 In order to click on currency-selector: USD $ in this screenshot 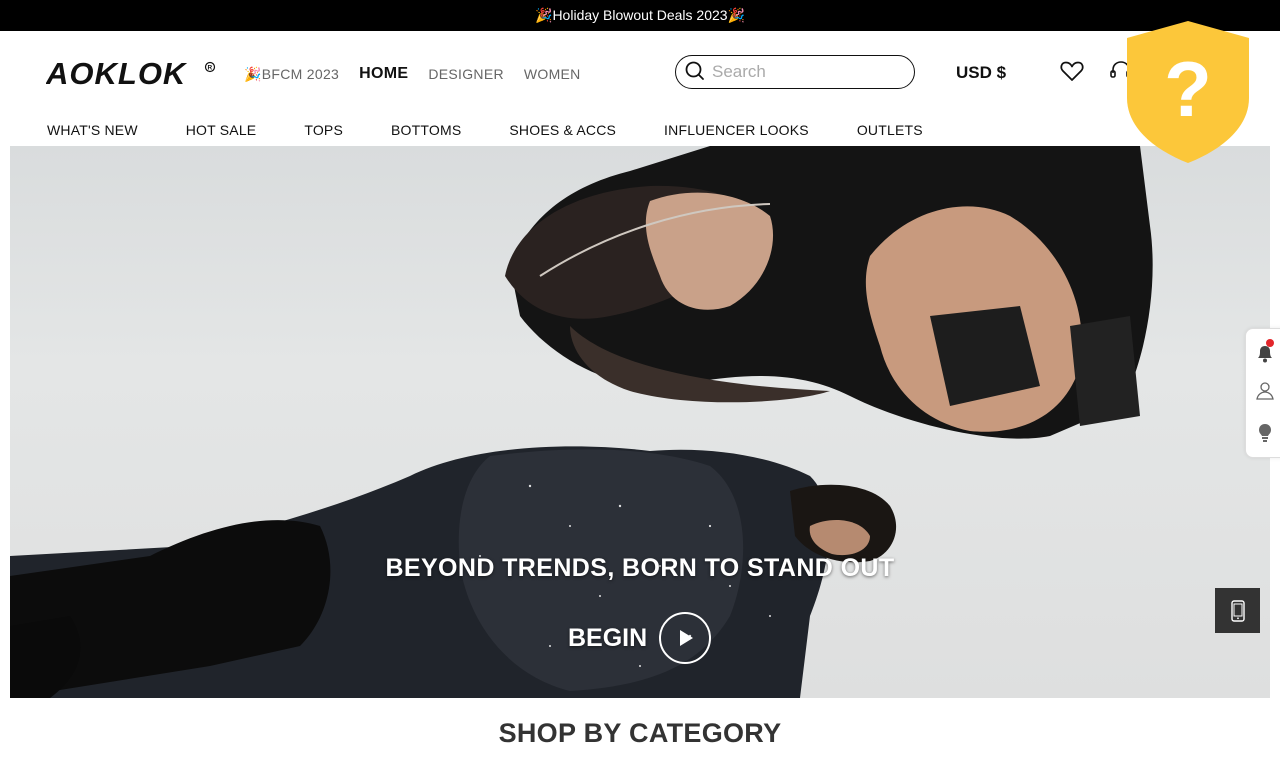, I will do `click(981, 73)`.